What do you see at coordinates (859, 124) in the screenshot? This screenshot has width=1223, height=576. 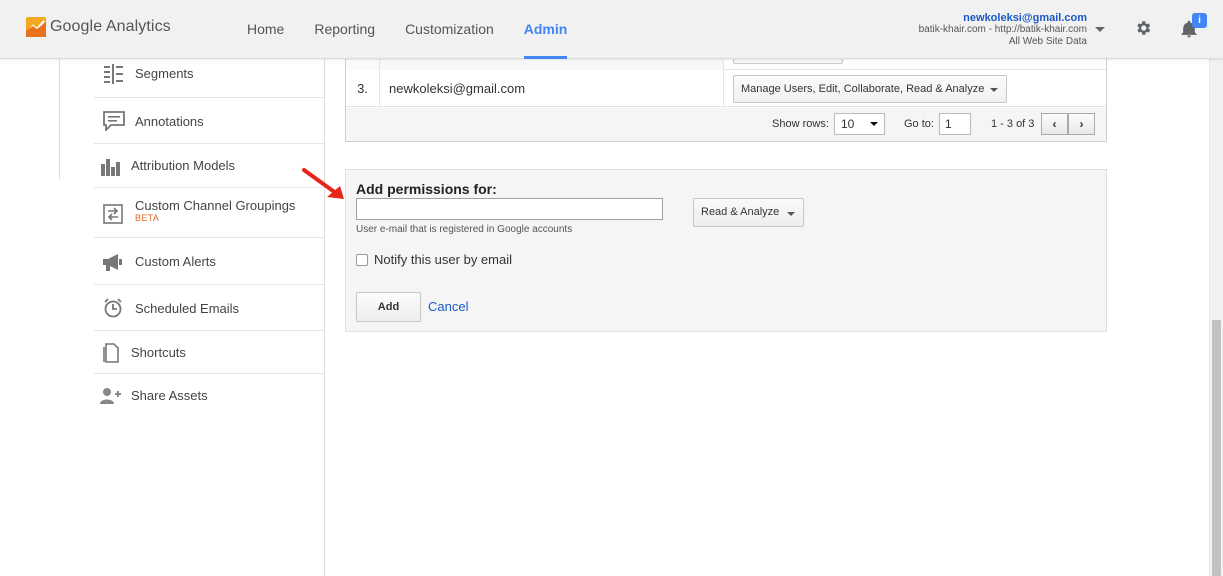 I see `show-rows-select: 10` at bounding box center [859, 124].